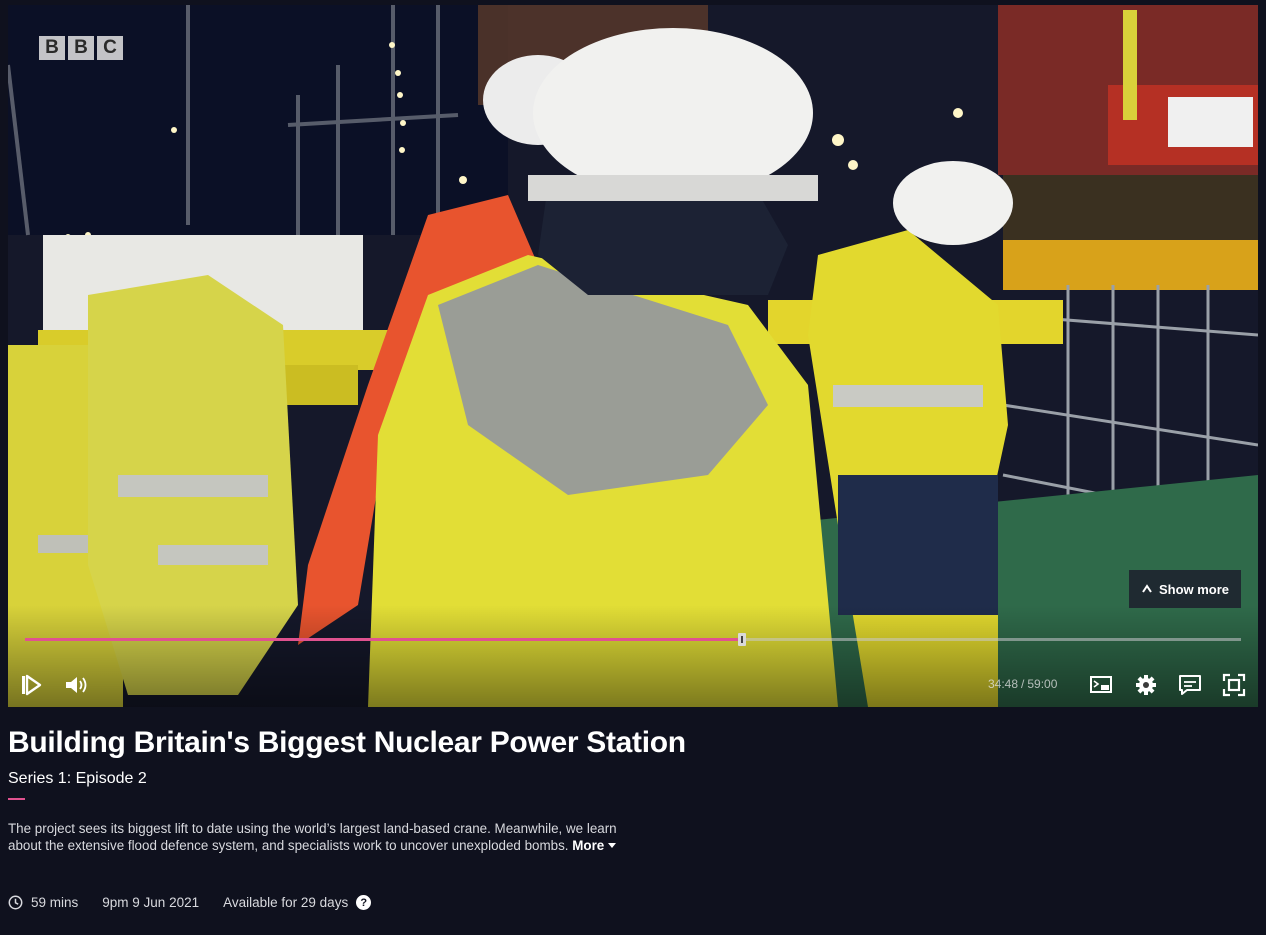 Image resolution: width=1266 pixels, height=935 pixels. I want to click on time-readout: 34:48/59:00, so click(1022, 684).